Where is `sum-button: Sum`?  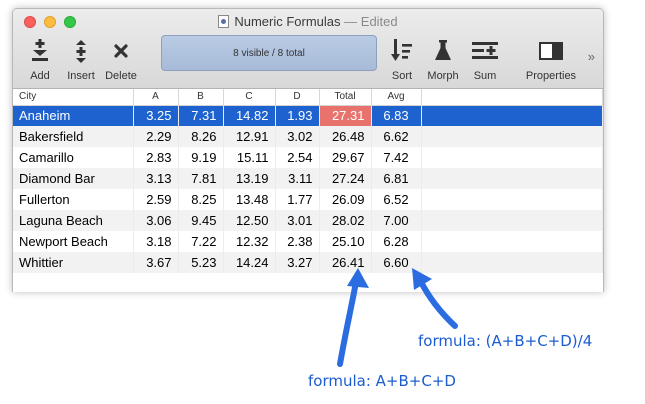 sum-button: Sum is located at coordinates (485, 59).